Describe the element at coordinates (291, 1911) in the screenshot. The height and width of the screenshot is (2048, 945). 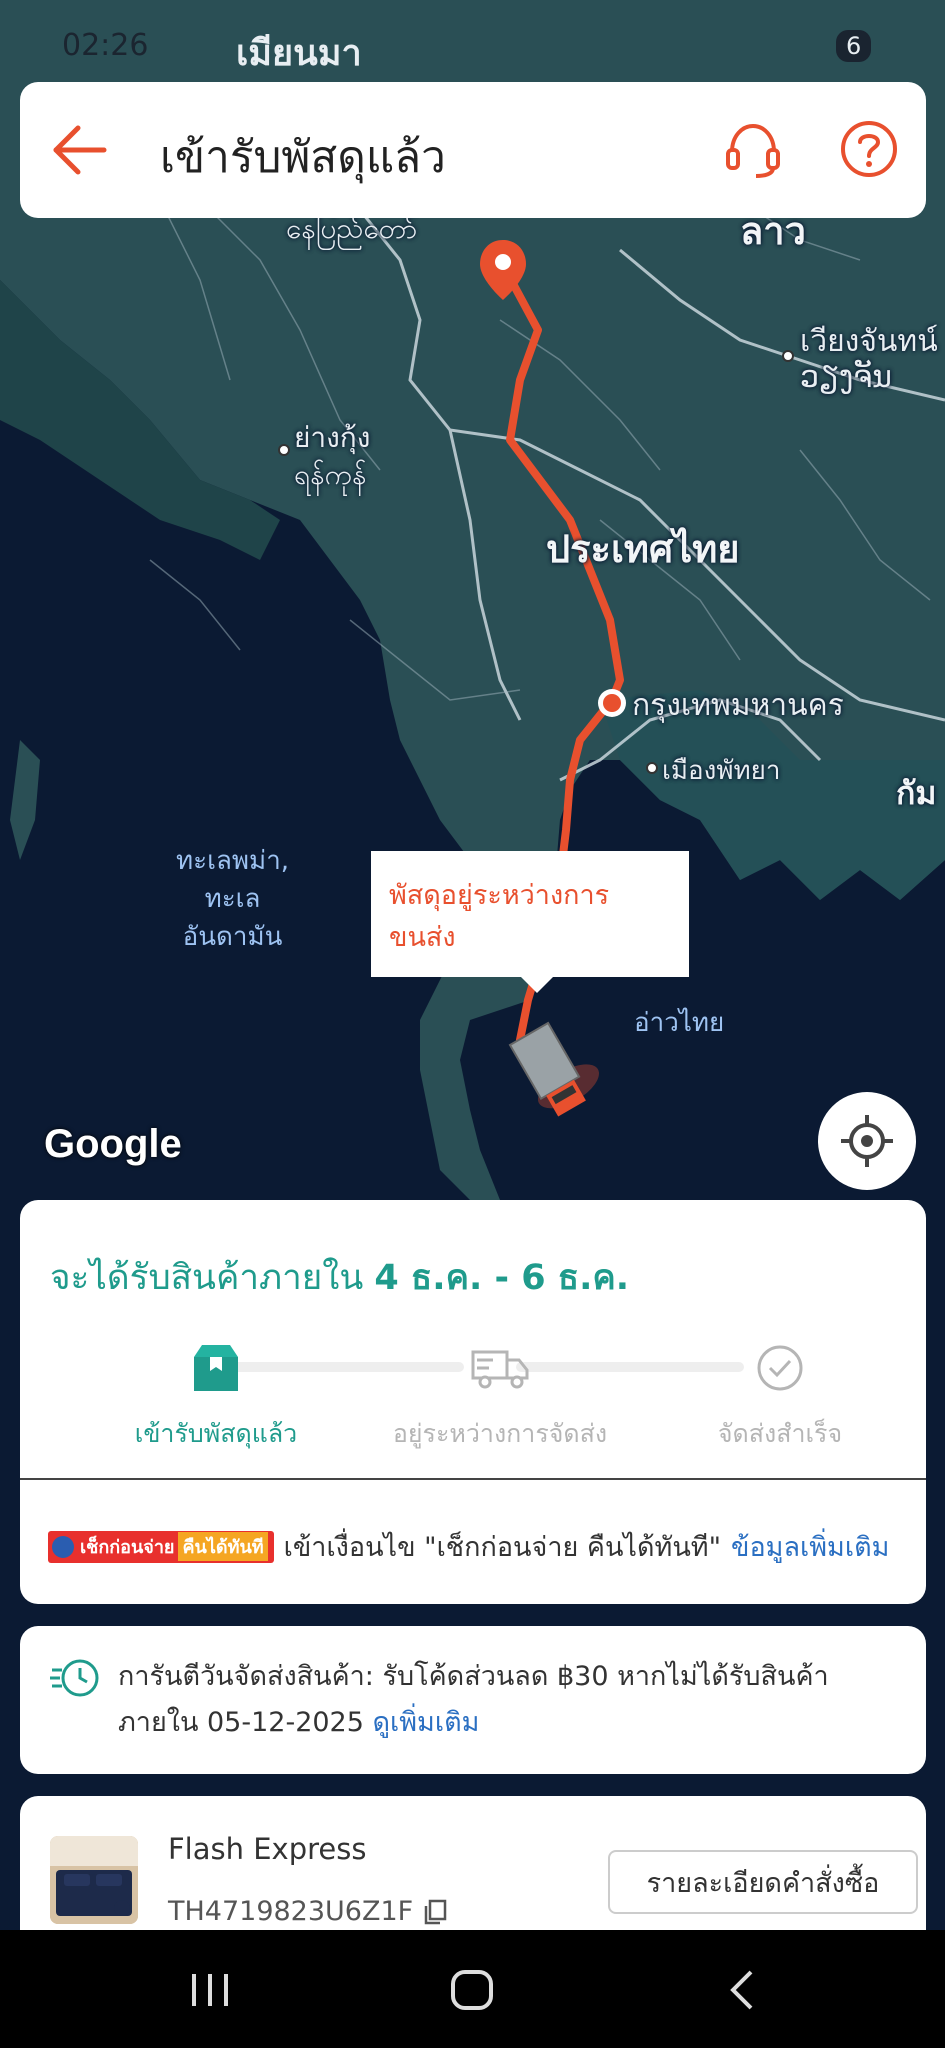
I see `tracking-number: TH4719823U6Z1F` at that location.